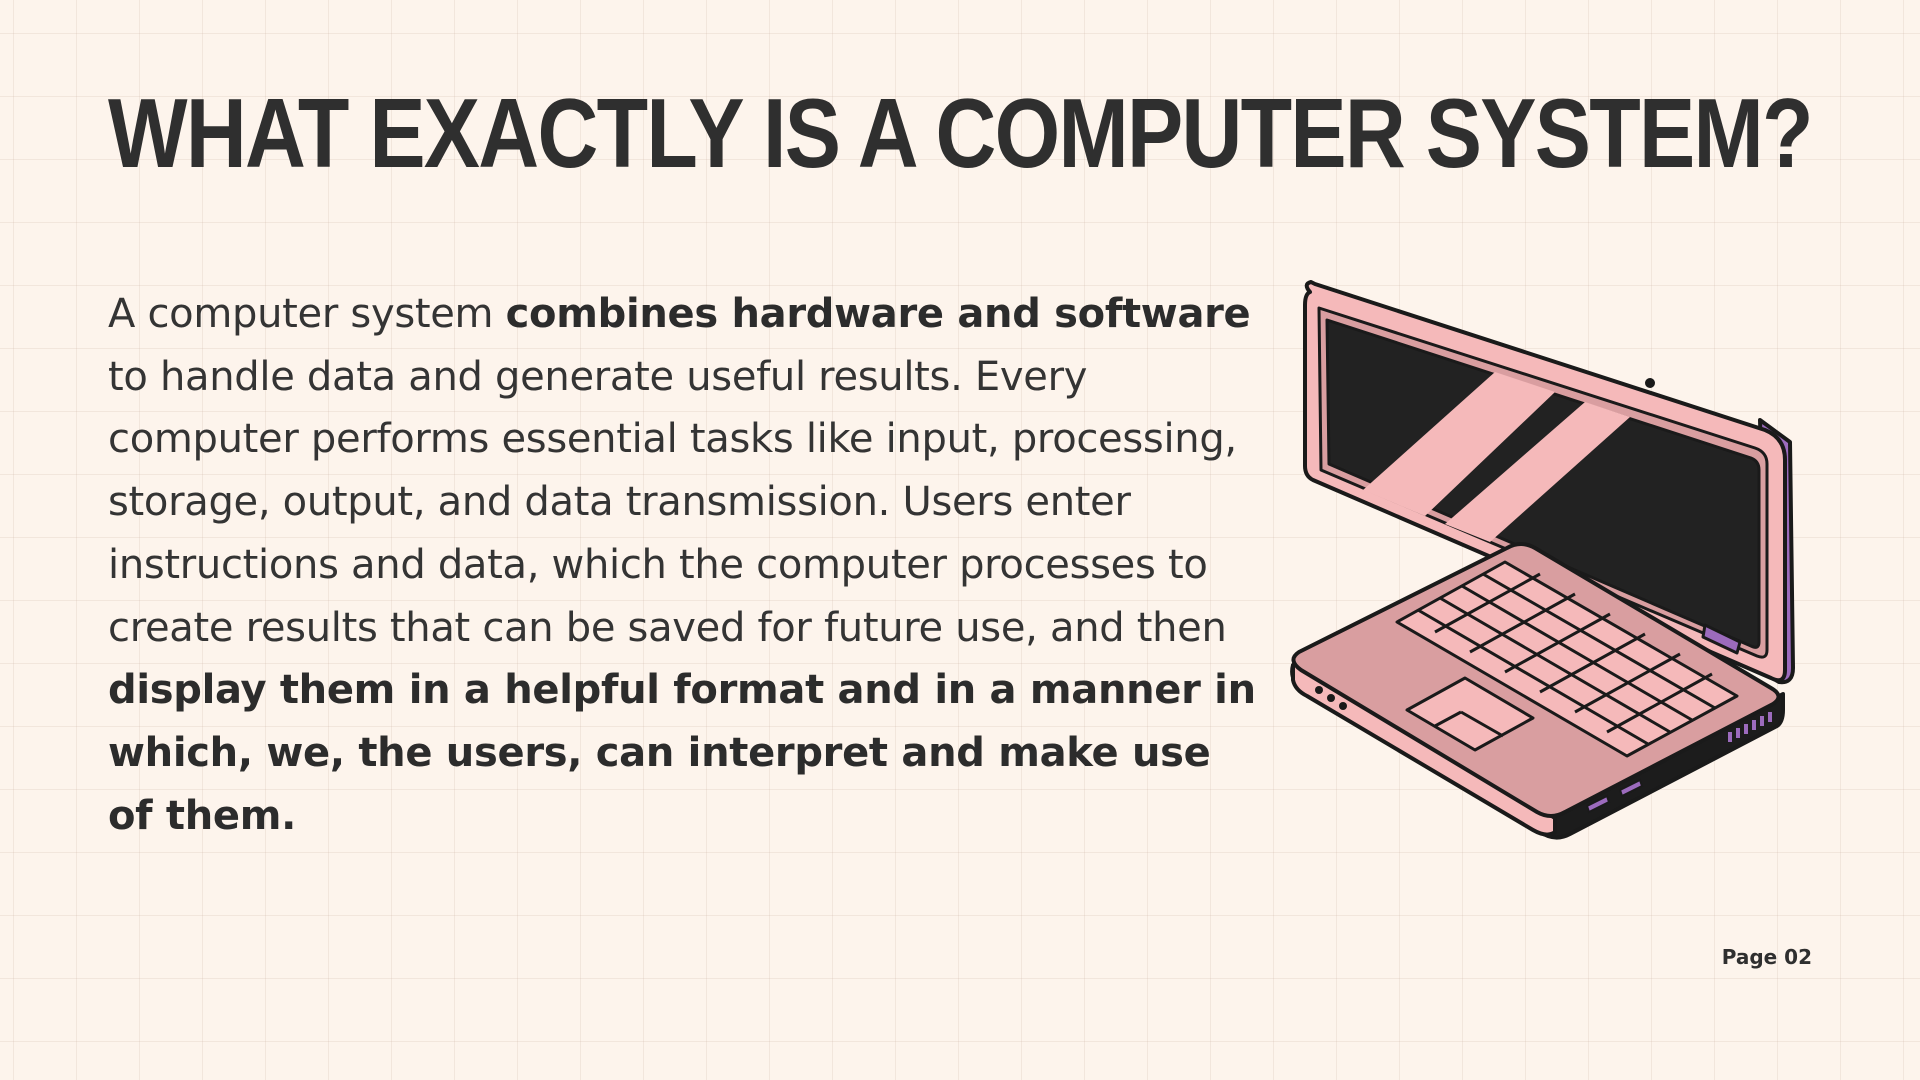 Image resolution: width=1920 pixels, height=1080 pixels. I want to click on page-title: WHAT EXACTLY IS A COMPUTER SYSTEM?, so click(960, 133).